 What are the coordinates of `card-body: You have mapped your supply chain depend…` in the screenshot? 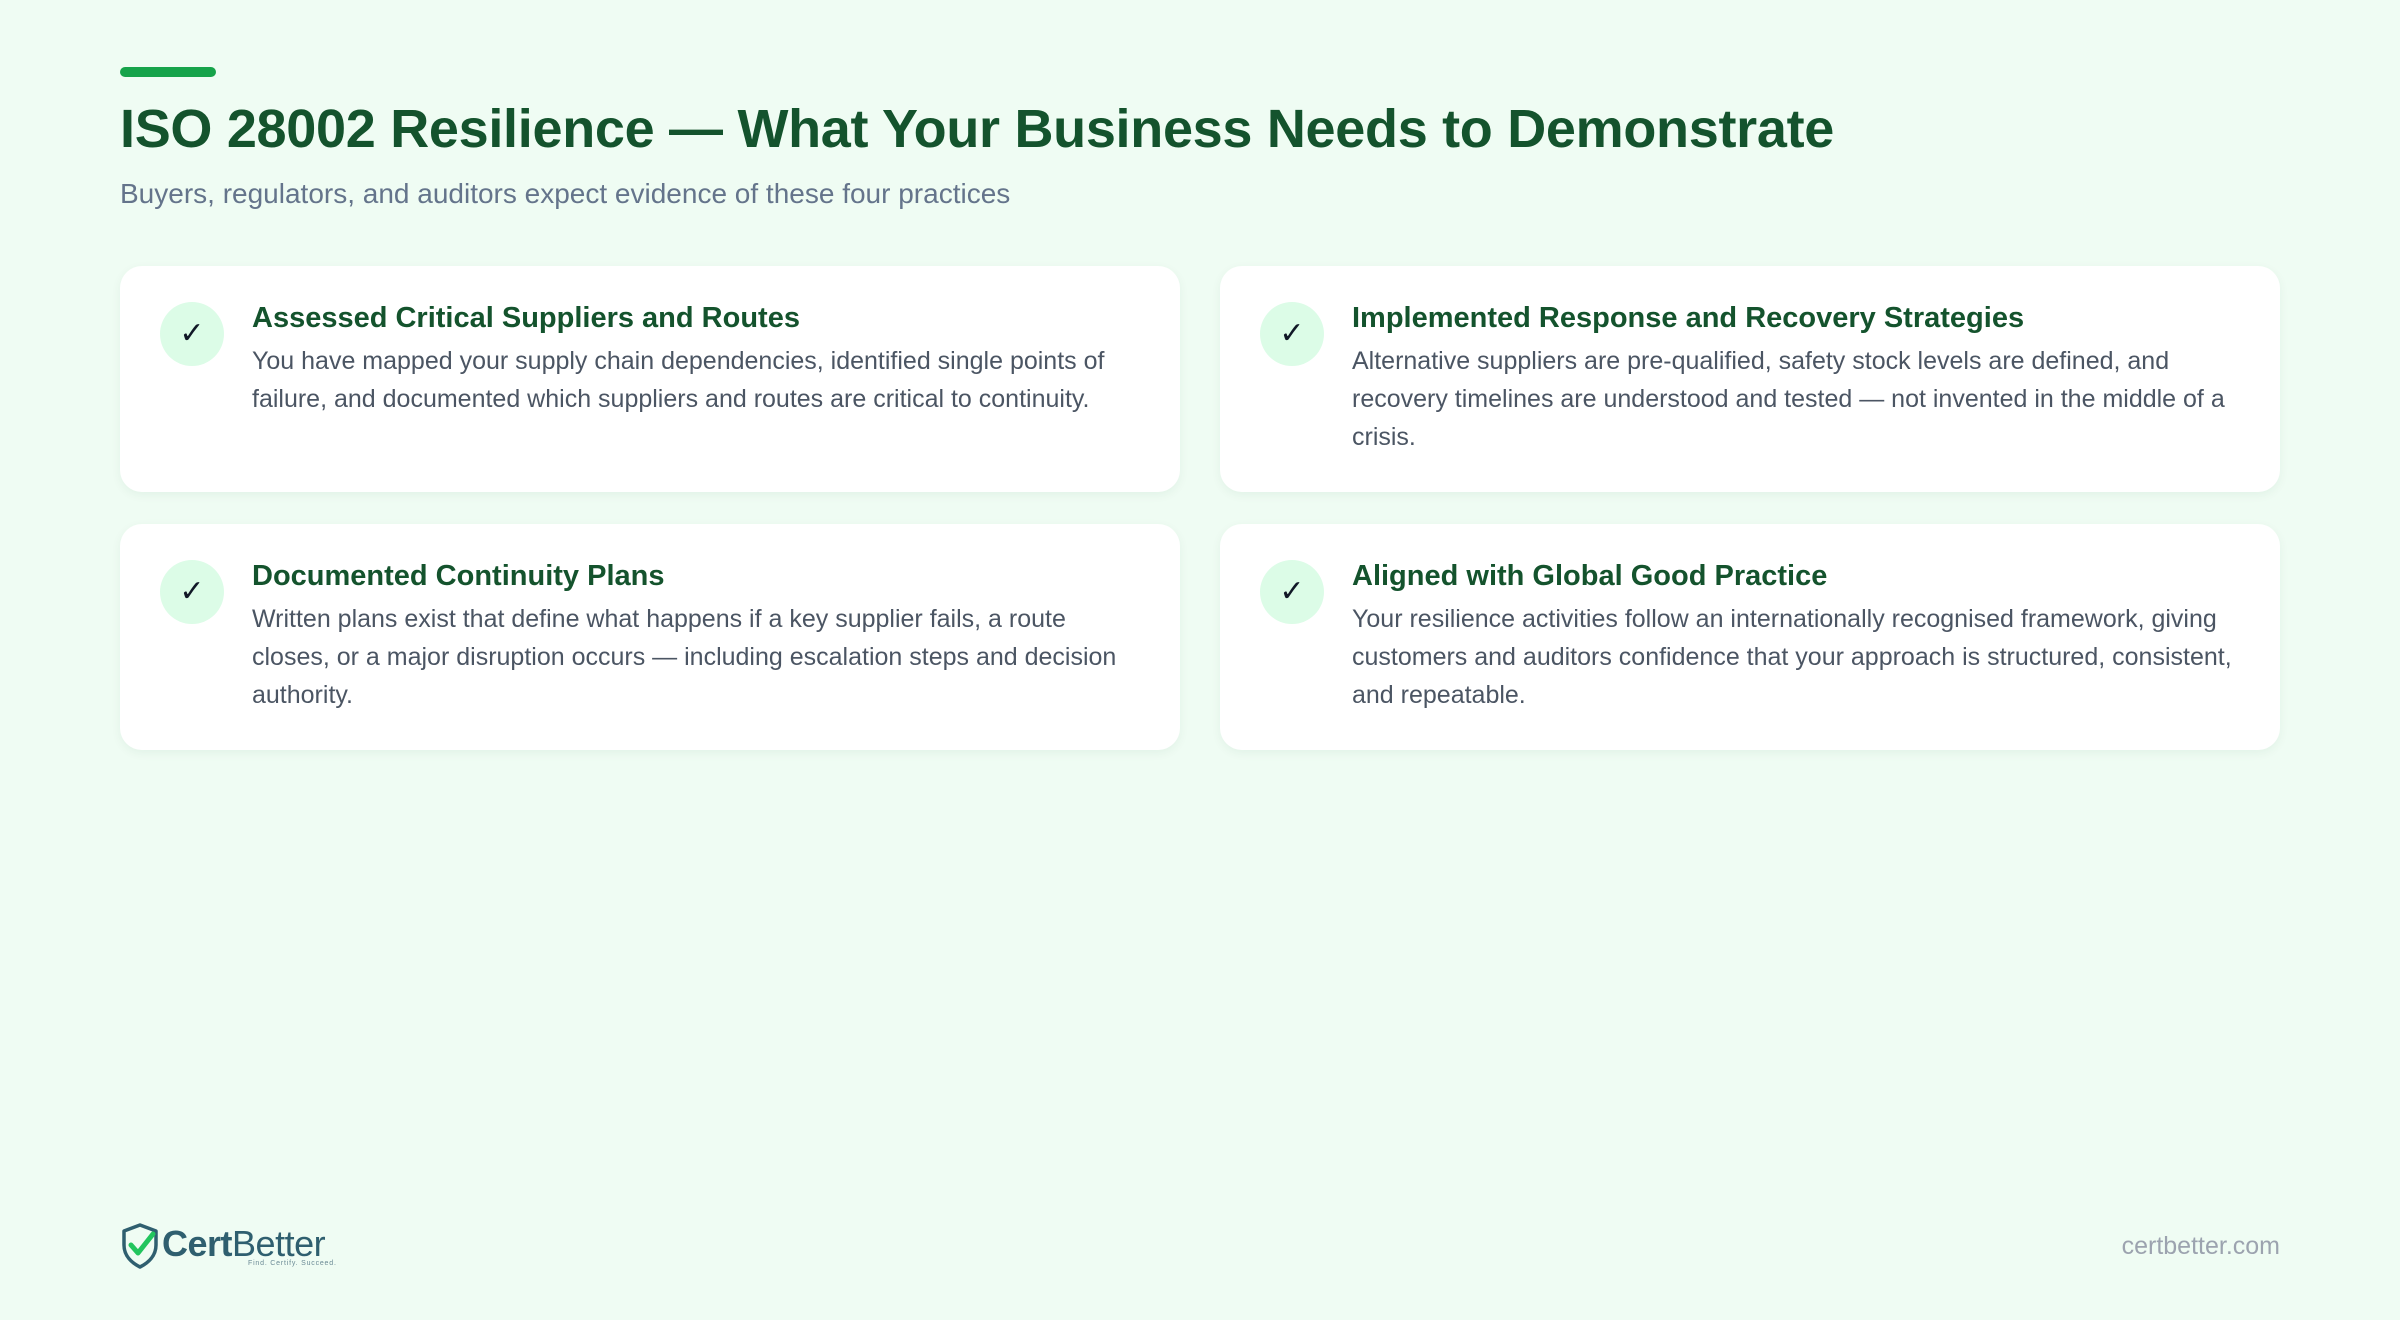 It's located at (678, 379).